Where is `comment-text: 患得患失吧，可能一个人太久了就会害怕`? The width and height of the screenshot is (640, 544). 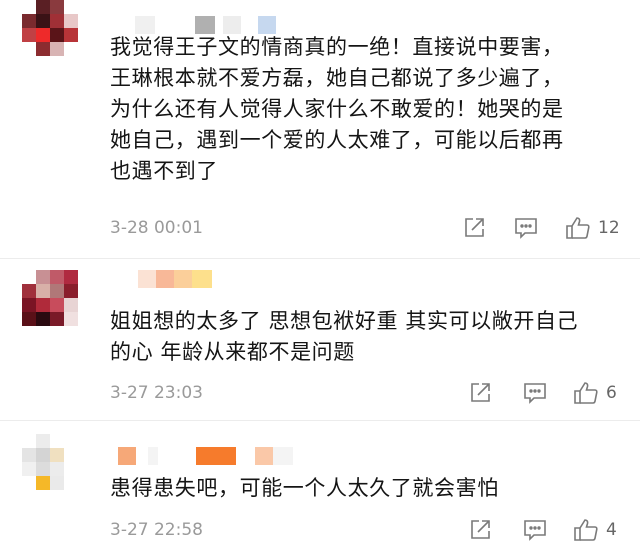
comment-text: 患得患失吧，可能一个人太久了就会害怕 is located at coordinates (370, 488).